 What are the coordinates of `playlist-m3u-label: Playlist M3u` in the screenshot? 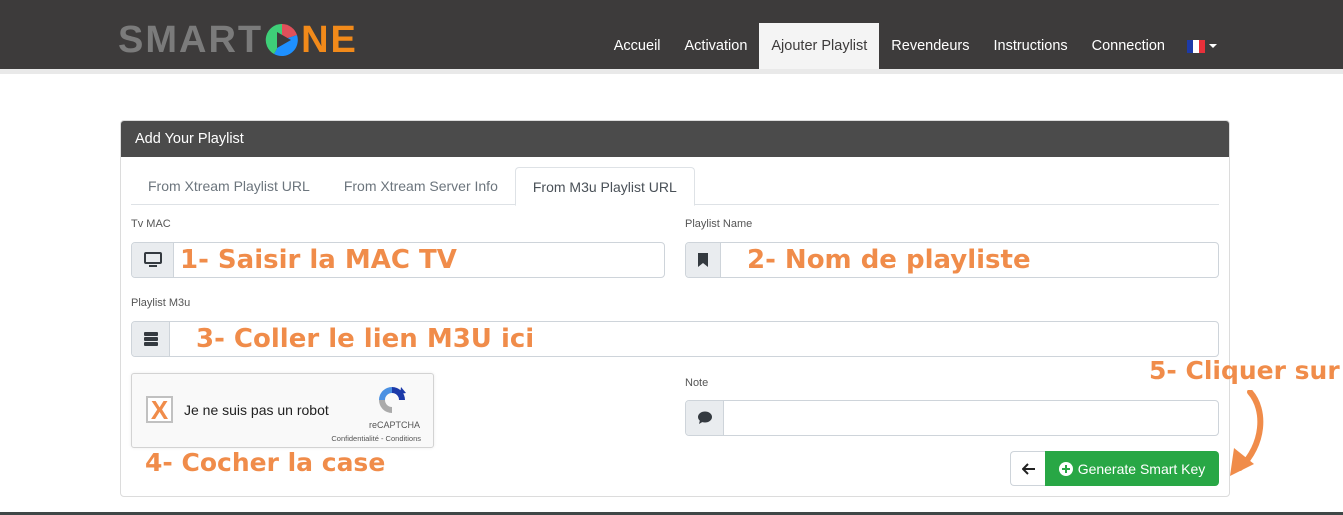 It's located at (161, 303).